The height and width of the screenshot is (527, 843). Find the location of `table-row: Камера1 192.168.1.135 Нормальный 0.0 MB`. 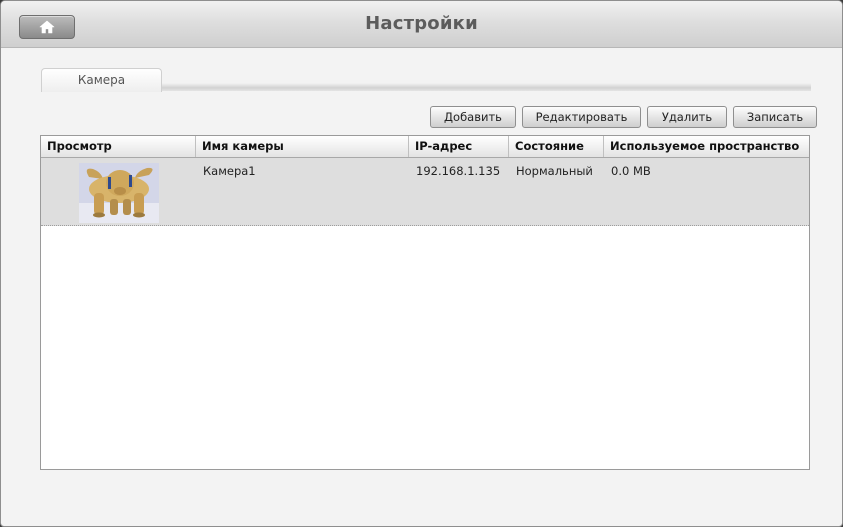

table-row: Камера1 192.168.1.135 Нормальный 0.0 MB is located at coordinates (425, 192).